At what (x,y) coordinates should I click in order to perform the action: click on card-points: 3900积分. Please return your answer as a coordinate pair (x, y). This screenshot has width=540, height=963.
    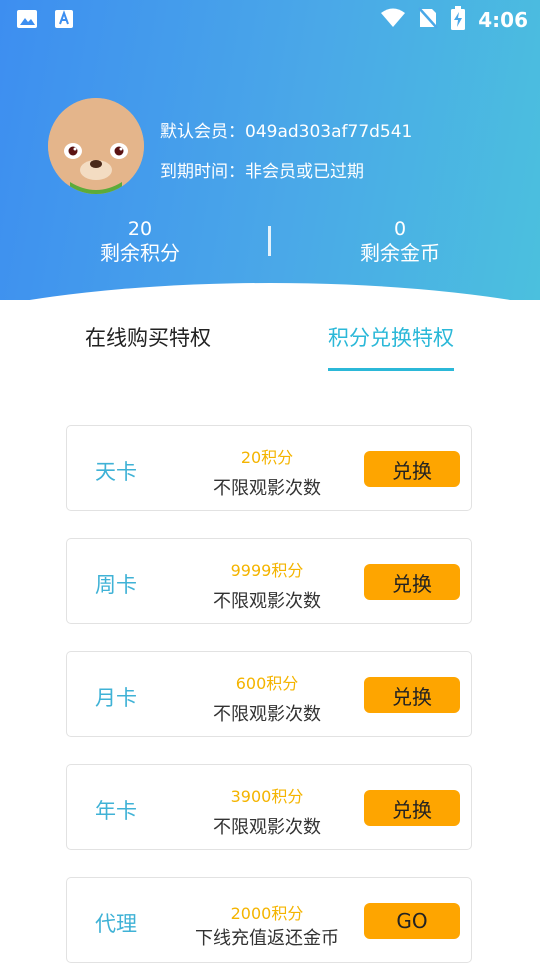
    Looking at the image, I should click on (267, 796).